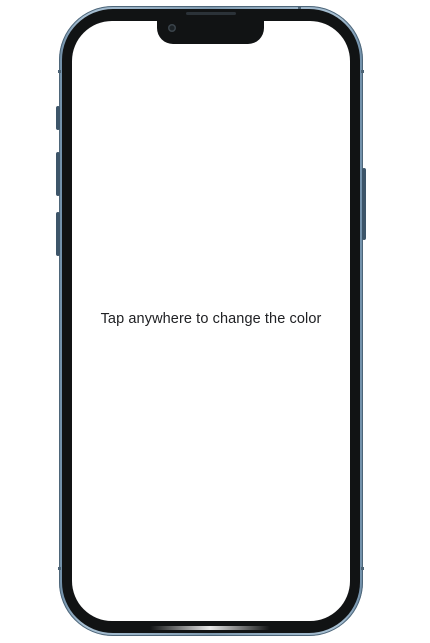  I want to click on silent-switch, so click(58, 118).